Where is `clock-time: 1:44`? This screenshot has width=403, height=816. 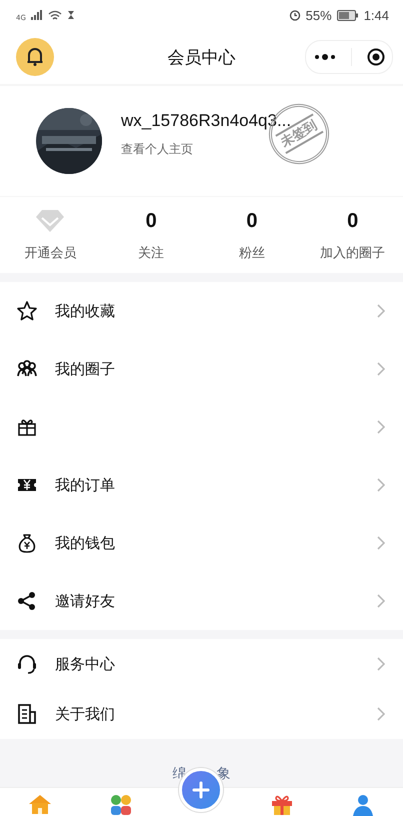
clock-time: 1:44 is located at coordinates (376, 15).